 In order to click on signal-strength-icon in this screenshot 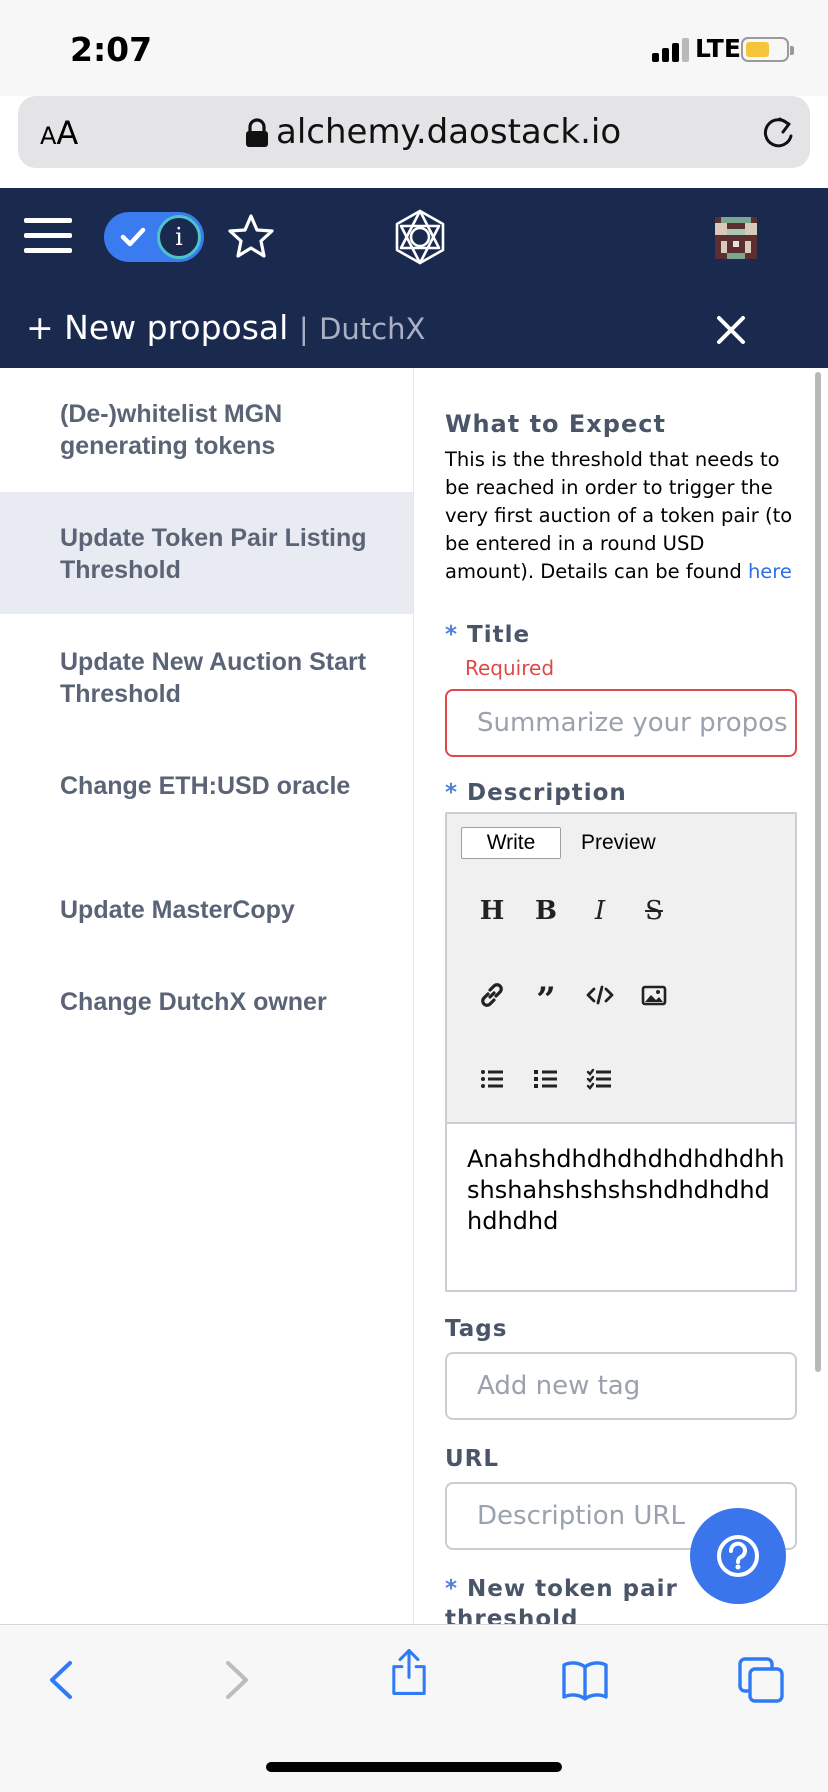, I will do `click(671, 50)`.